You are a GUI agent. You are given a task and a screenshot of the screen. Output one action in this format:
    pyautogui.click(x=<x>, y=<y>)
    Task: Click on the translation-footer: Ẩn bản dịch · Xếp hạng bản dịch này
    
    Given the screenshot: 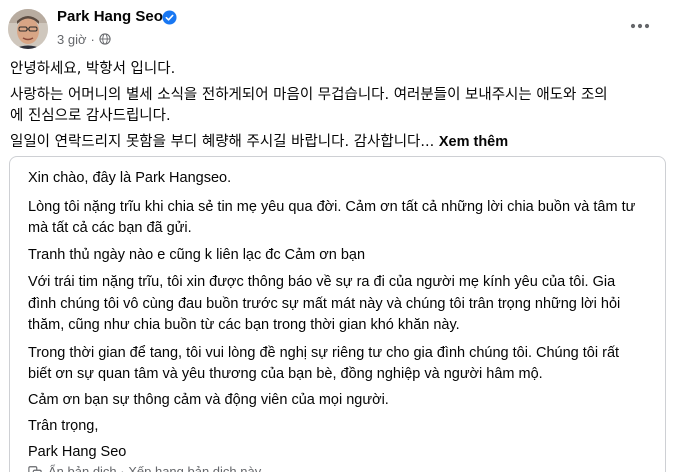 What is the action you would take?
    pyautogui.click(x=144, y=468)
    